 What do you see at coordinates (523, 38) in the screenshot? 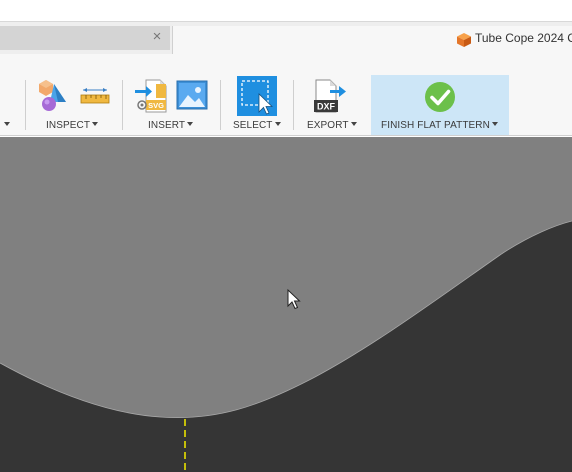
I see `document-title: Tube Cope 2024 C` at bounding box center [523, 38].